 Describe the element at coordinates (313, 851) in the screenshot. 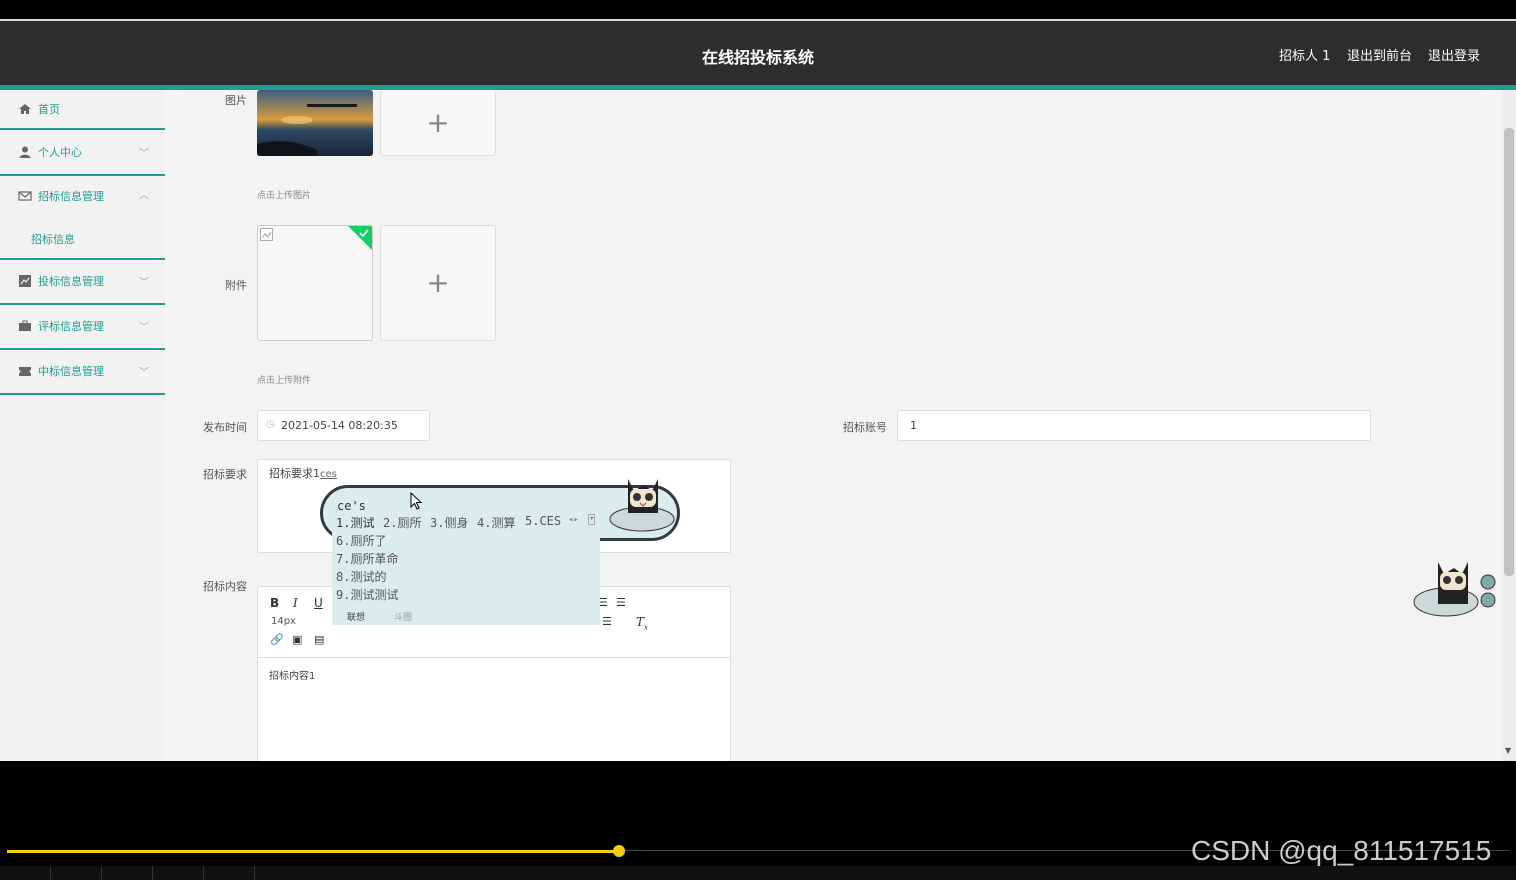

I see `video-progress-played` at that location.